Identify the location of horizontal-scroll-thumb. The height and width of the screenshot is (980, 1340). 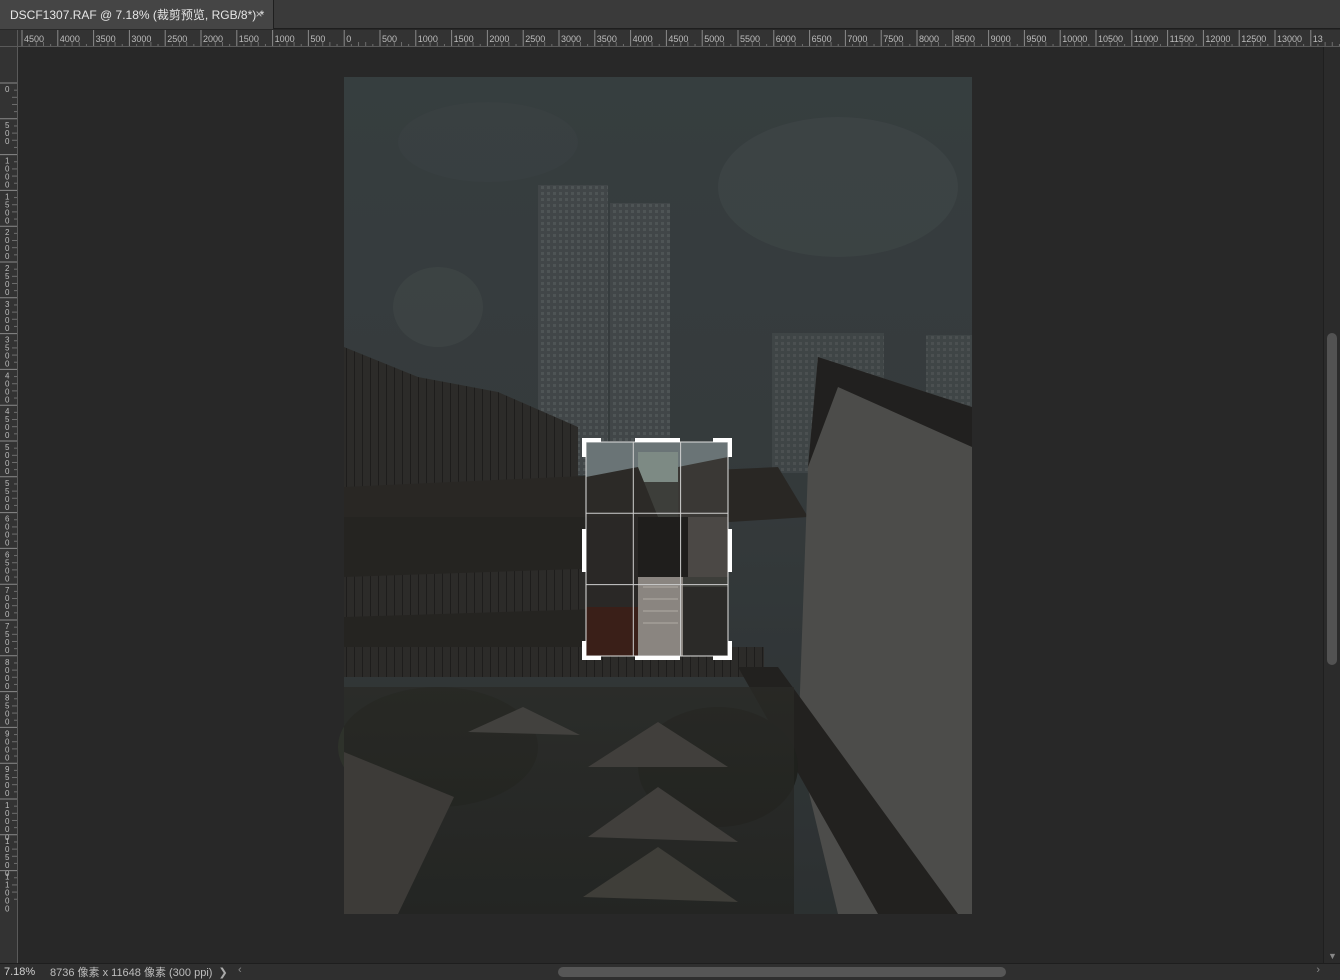
(782, 972).